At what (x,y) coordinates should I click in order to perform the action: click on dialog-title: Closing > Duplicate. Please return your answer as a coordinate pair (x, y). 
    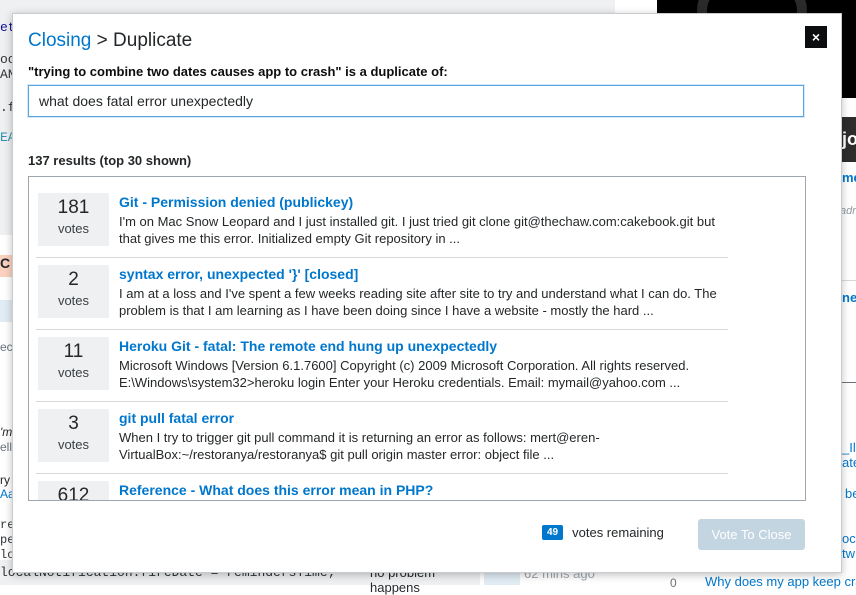
    Looking at the image, I should click on (110, 41).